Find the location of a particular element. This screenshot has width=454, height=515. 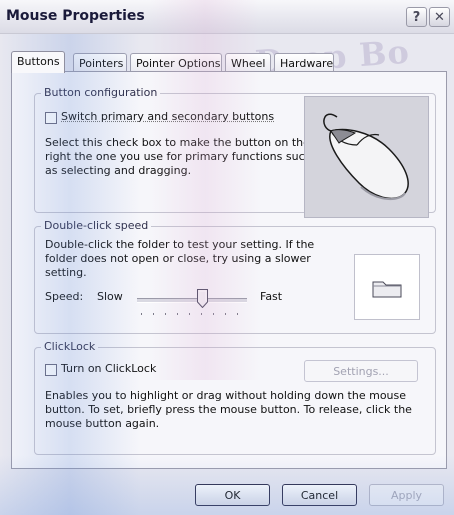

folder-icon is located at coordinates (387, 289).